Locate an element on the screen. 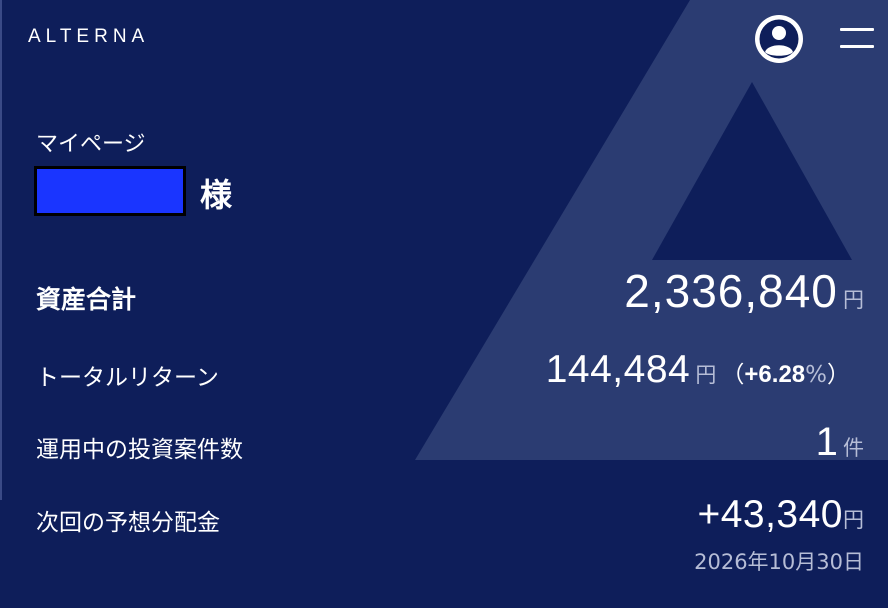  menu-bar-bottom is located at coordinates (857, 46).